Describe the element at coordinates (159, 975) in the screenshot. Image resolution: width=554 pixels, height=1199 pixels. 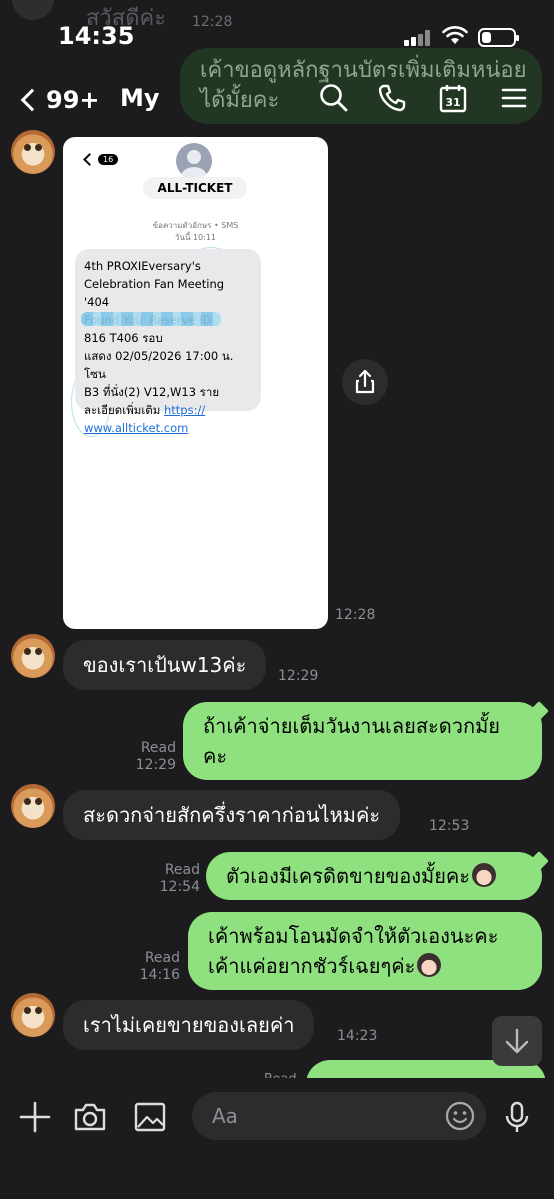
I see `message-time: 14:16` at that location.